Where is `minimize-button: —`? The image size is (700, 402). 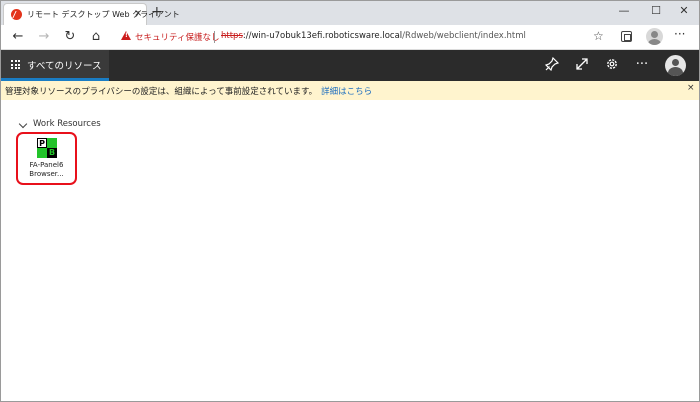
minimize-button: — is located at coordinates (624, 12).